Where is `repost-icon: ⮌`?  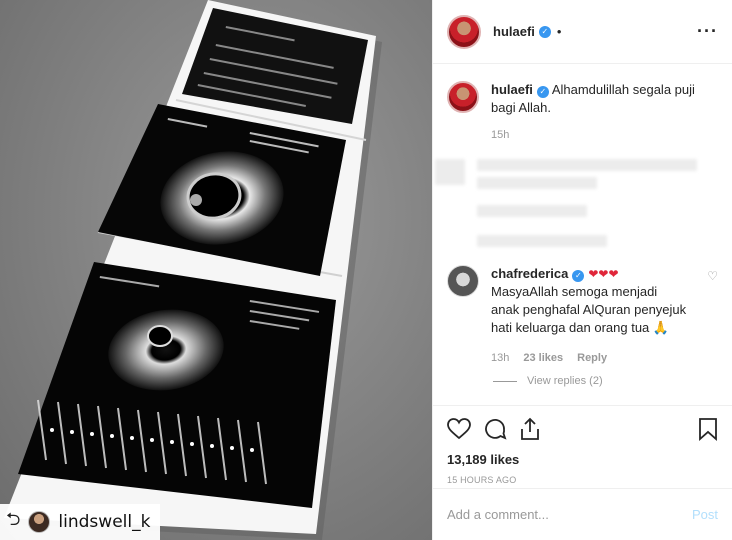 repost-icon: ⮌ is located at coordinates (13, 519).